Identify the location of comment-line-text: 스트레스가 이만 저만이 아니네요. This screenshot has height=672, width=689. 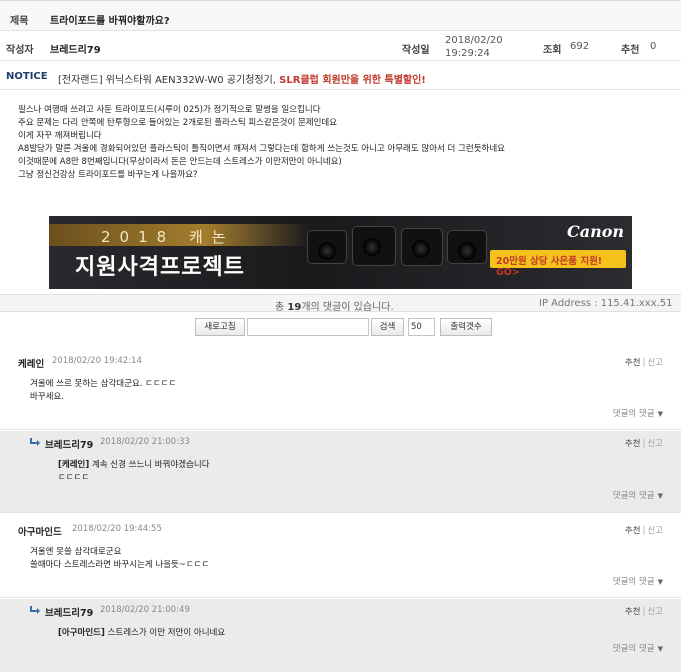
(166, 633).